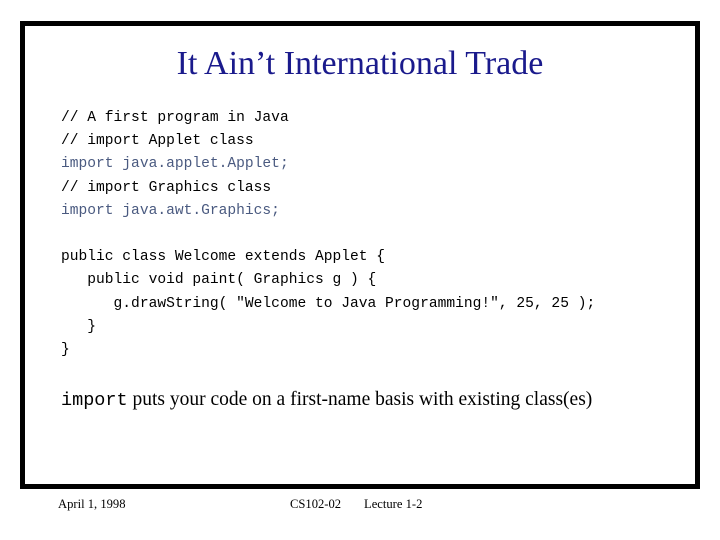 This screenshot has height=540, width=720. What do you see at coordinates (166, 187) in the screenshot?
I see `code-line: // import Graphics class` at bounding box center [166, 187].